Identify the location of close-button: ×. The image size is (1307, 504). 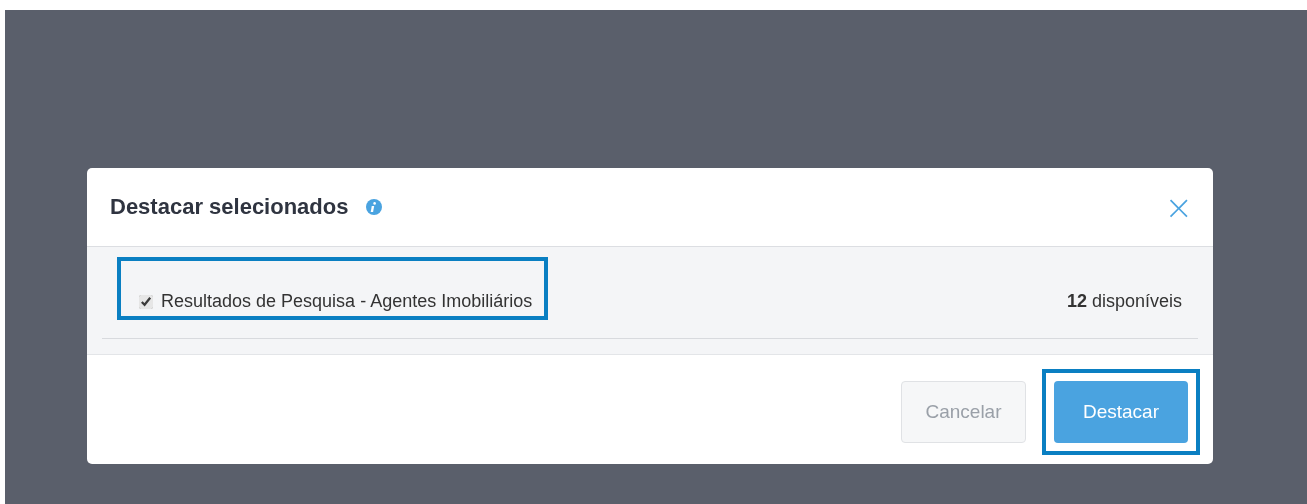
(1178, 207).